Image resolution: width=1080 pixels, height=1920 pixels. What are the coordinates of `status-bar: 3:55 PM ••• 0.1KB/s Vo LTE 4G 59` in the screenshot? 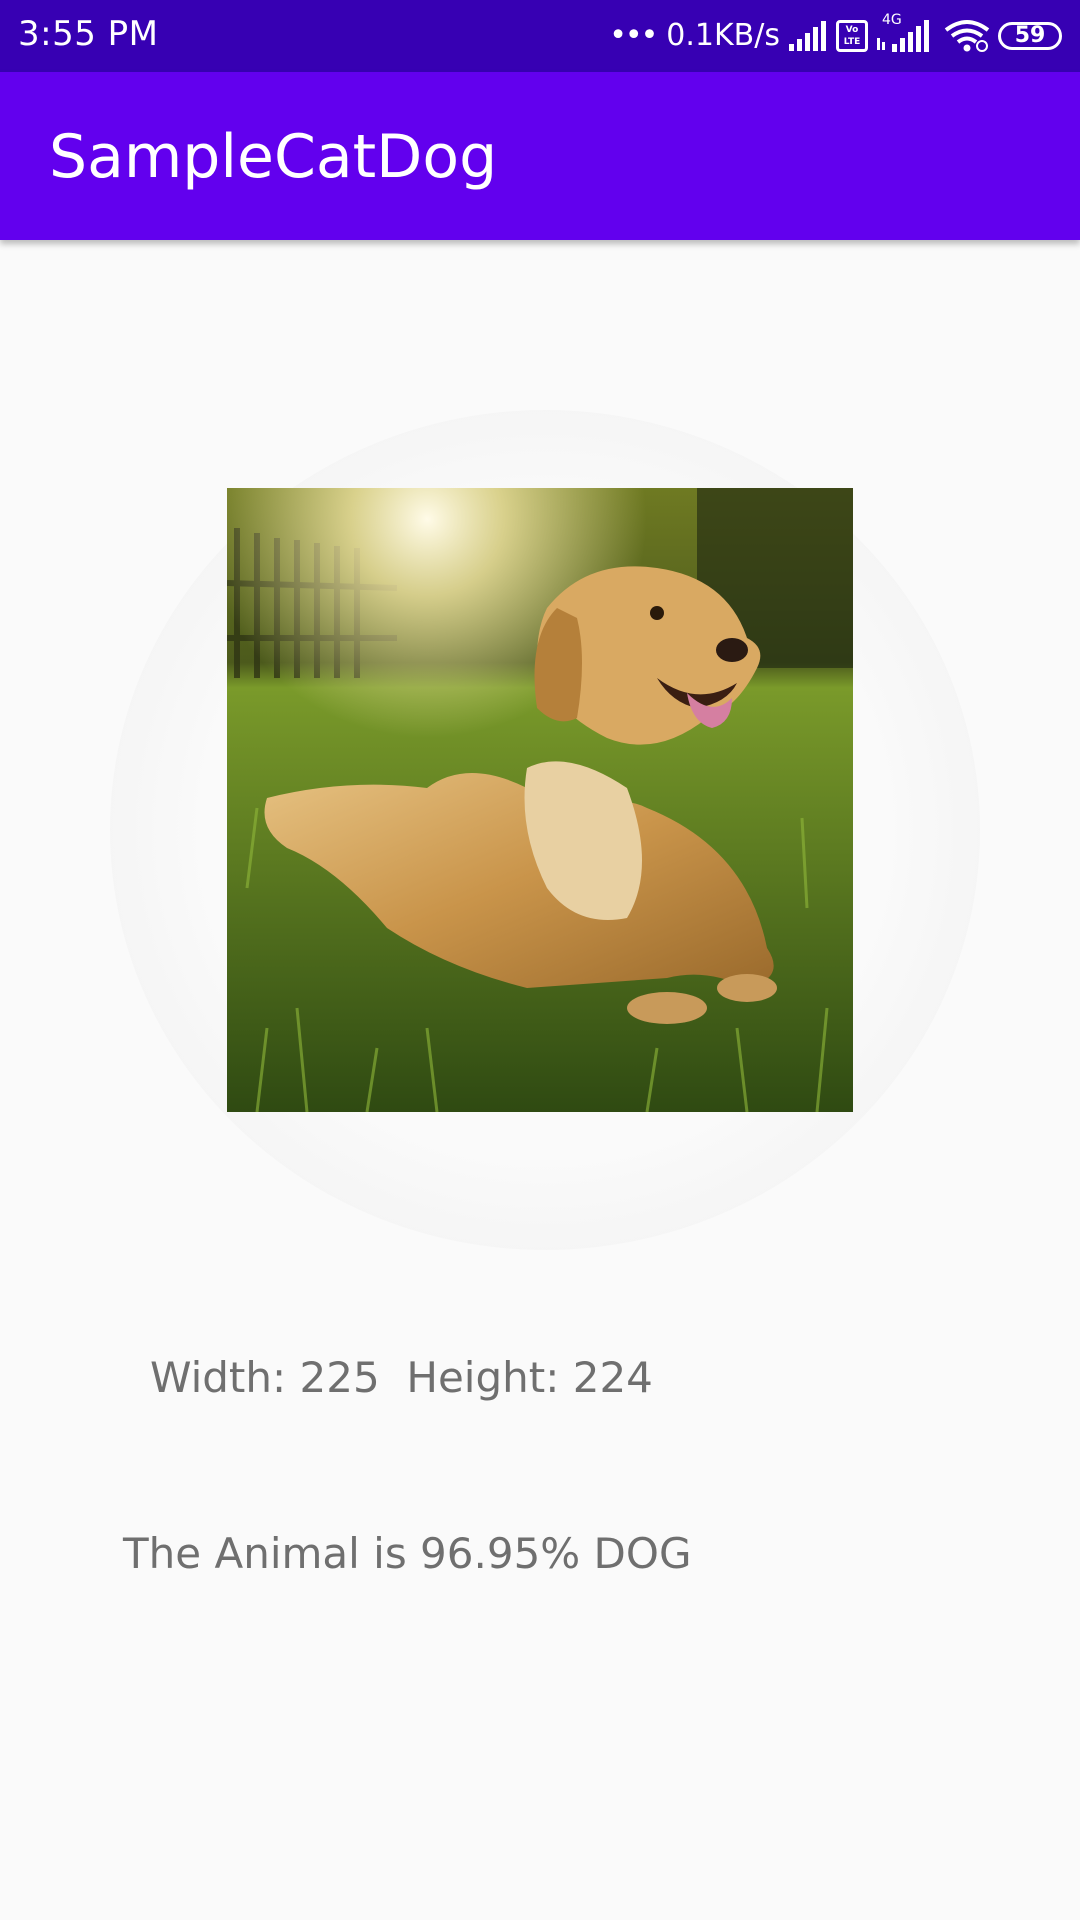 It's located at (540, 36).